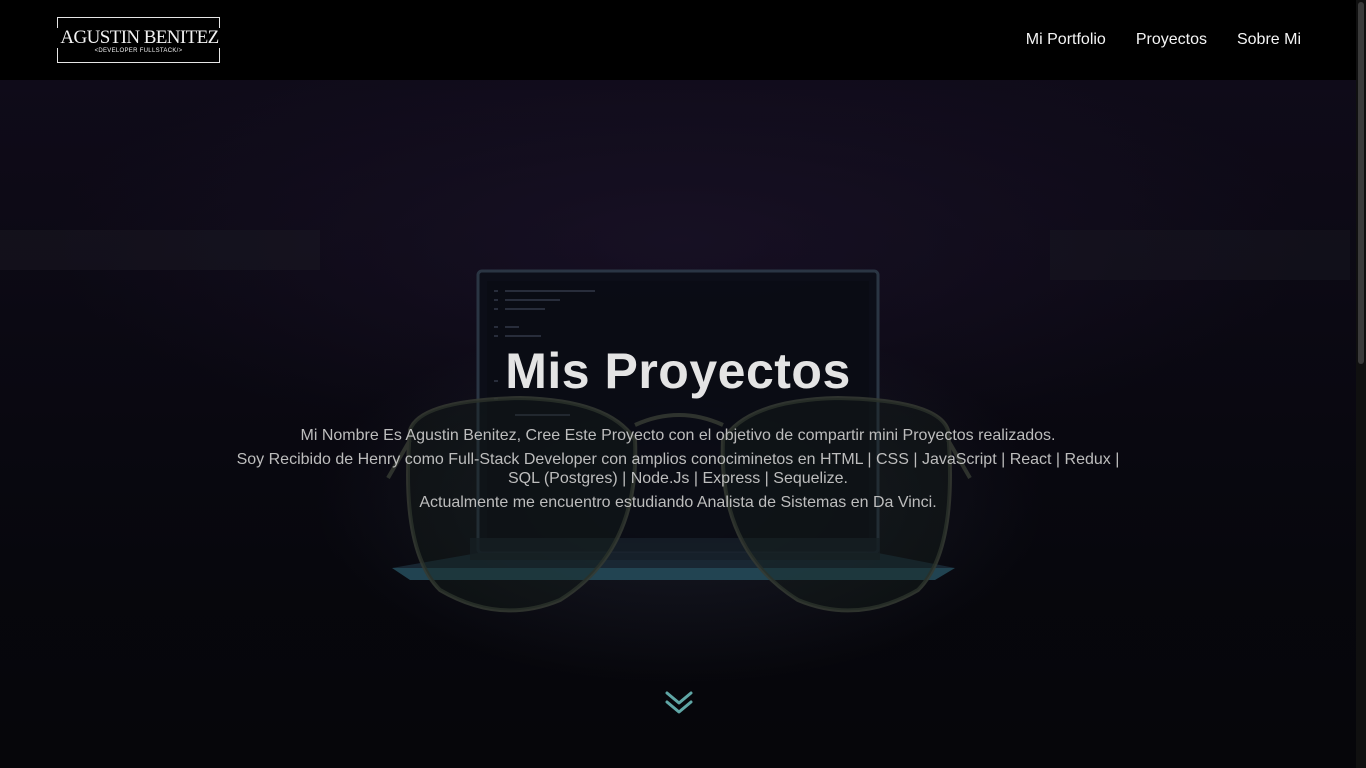  What do you see at coordinates (679, 703) in the screenshot?
I see `double-chevron-down-icon` at bounding box center [679, 703].